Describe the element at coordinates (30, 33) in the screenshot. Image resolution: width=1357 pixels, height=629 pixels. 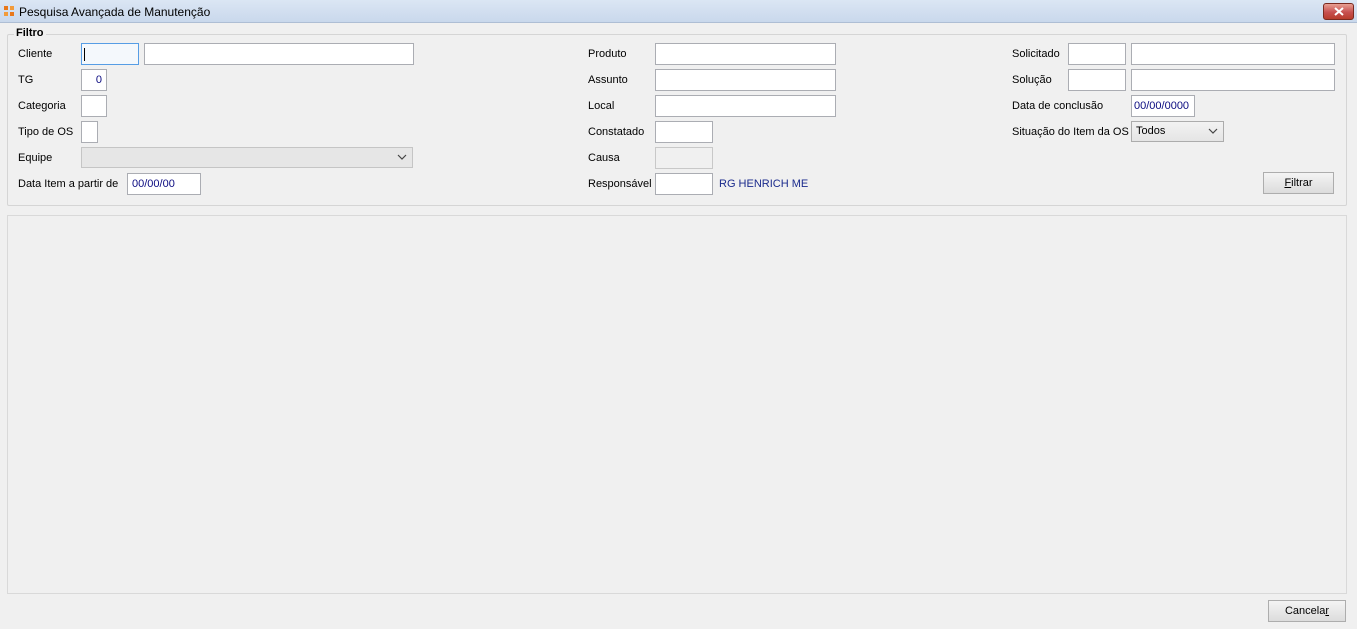
I see `filter-group-title: Filtro` at that location.